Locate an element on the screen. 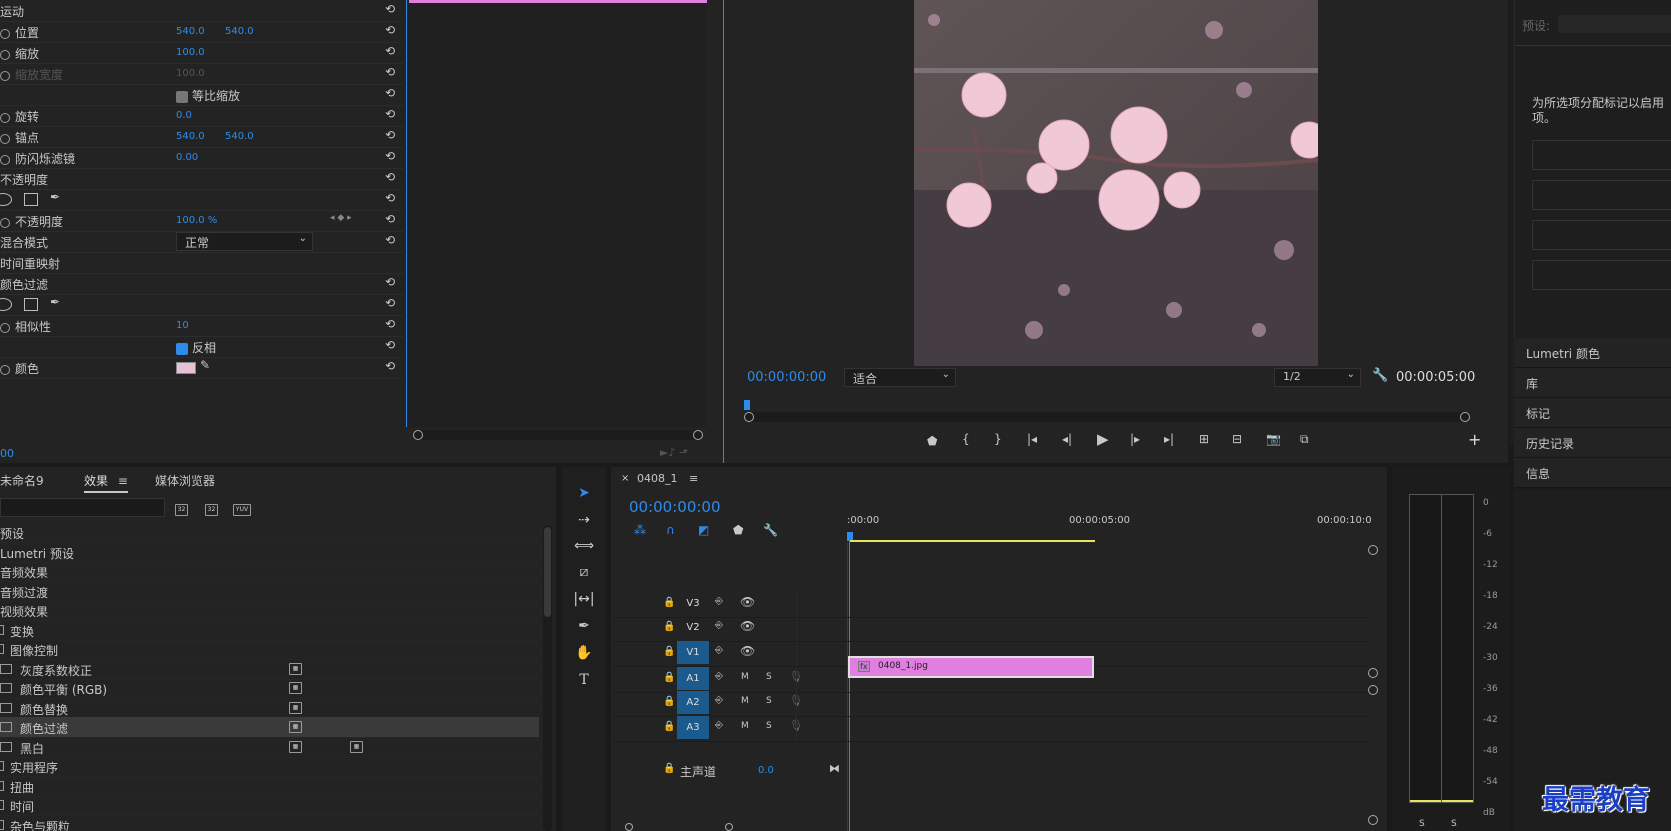 The height and width of the screenshot is (831, 1671). panel-markers: 标记 is located at coordinates (1592, 413).